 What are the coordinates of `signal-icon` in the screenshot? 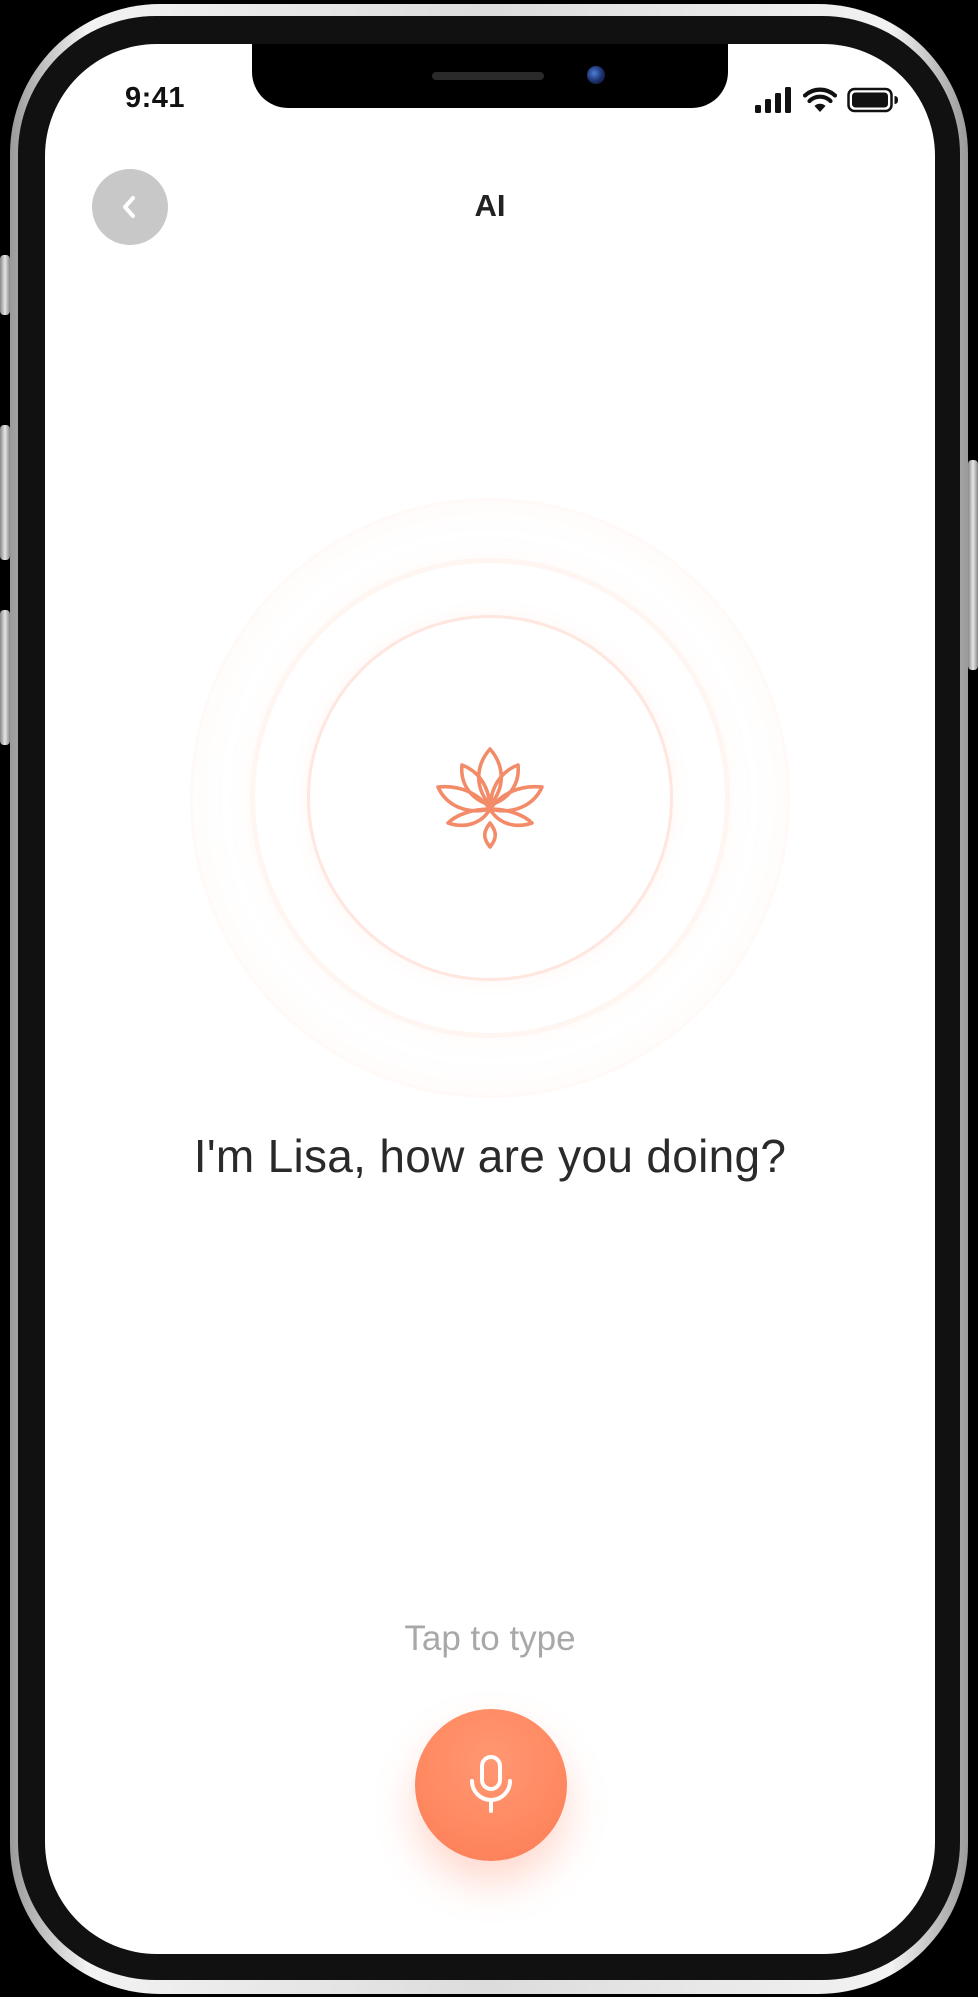 It's located at (773, 100).